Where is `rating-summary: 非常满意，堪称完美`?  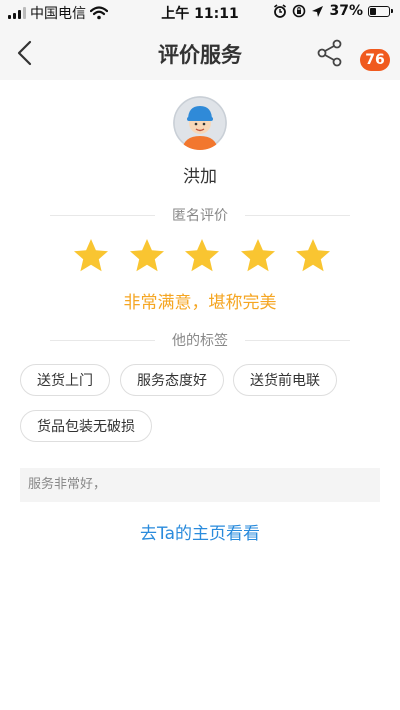 rating-summary: 非常满意，堪称完美 is located at coordinates (200, 303).